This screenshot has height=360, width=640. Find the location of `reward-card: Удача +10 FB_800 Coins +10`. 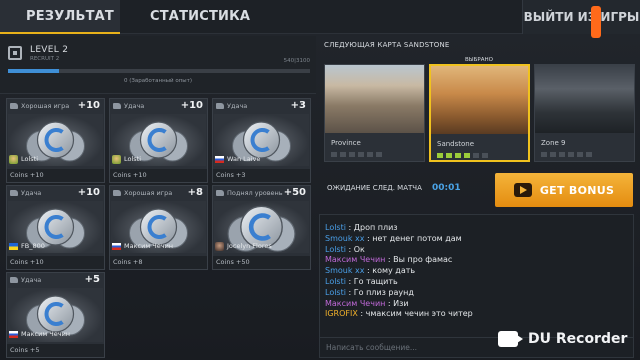

reward-card: Удача +10 FB_800 Coins +10 is located at coordinates (55, 227).